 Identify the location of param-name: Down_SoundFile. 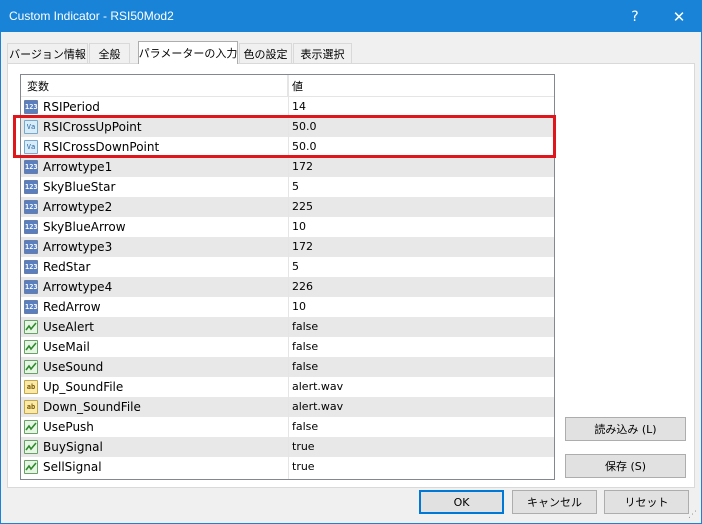
(92, 407).